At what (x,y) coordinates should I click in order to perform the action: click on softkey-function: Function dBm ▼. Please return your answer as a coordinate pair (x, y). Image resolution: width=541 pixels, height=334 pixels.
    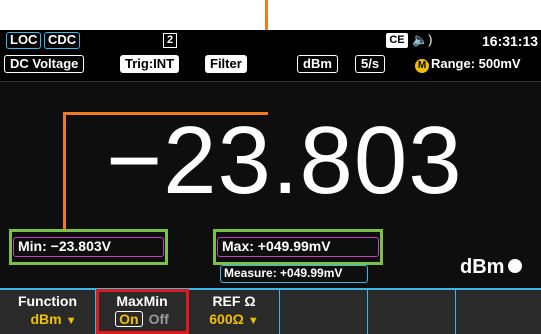
    Looking at the image, I should click on (48, 312).